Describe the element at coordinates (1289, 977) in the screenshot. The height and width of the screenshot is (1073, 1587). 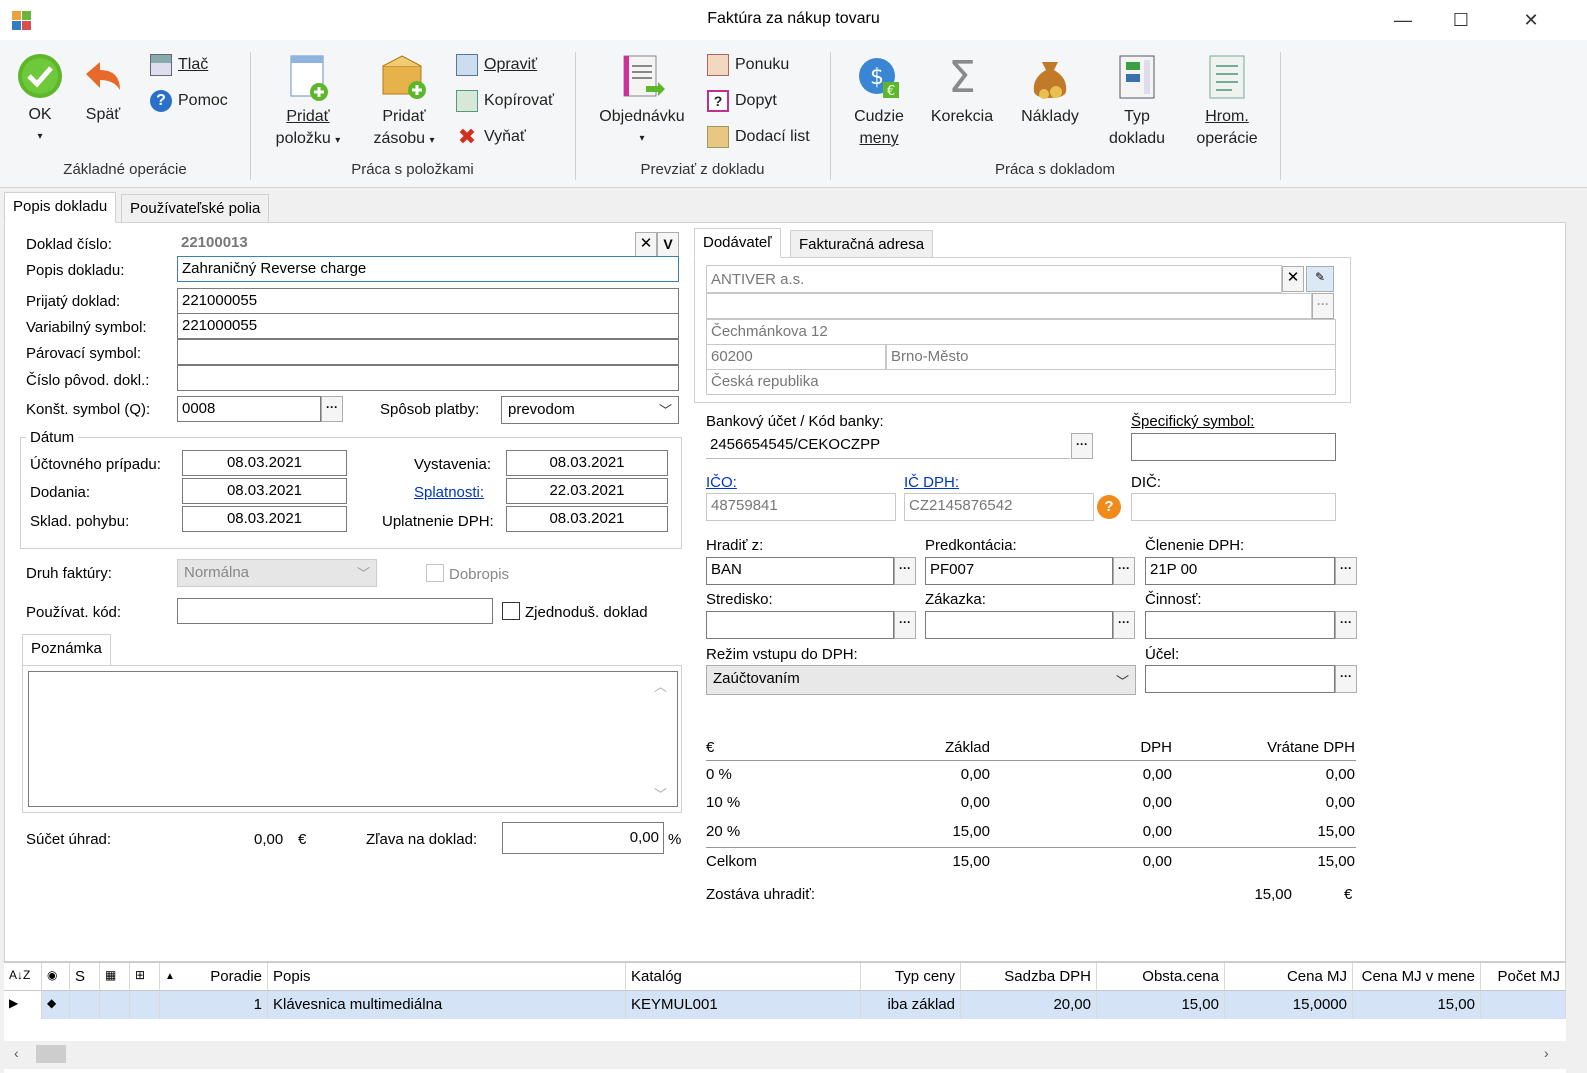
I see `column-unit-price: Cena MJ` at that location.